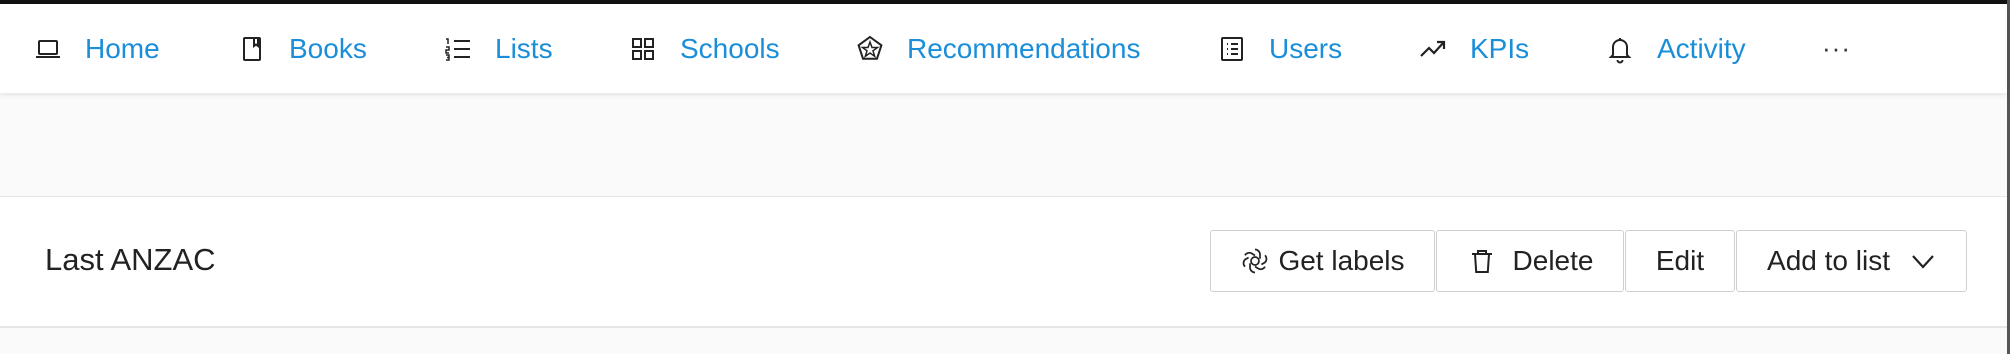 This screenshot has height=354, width=2010. I want to click on page-title: Last ANZAC, so click(130, 259).